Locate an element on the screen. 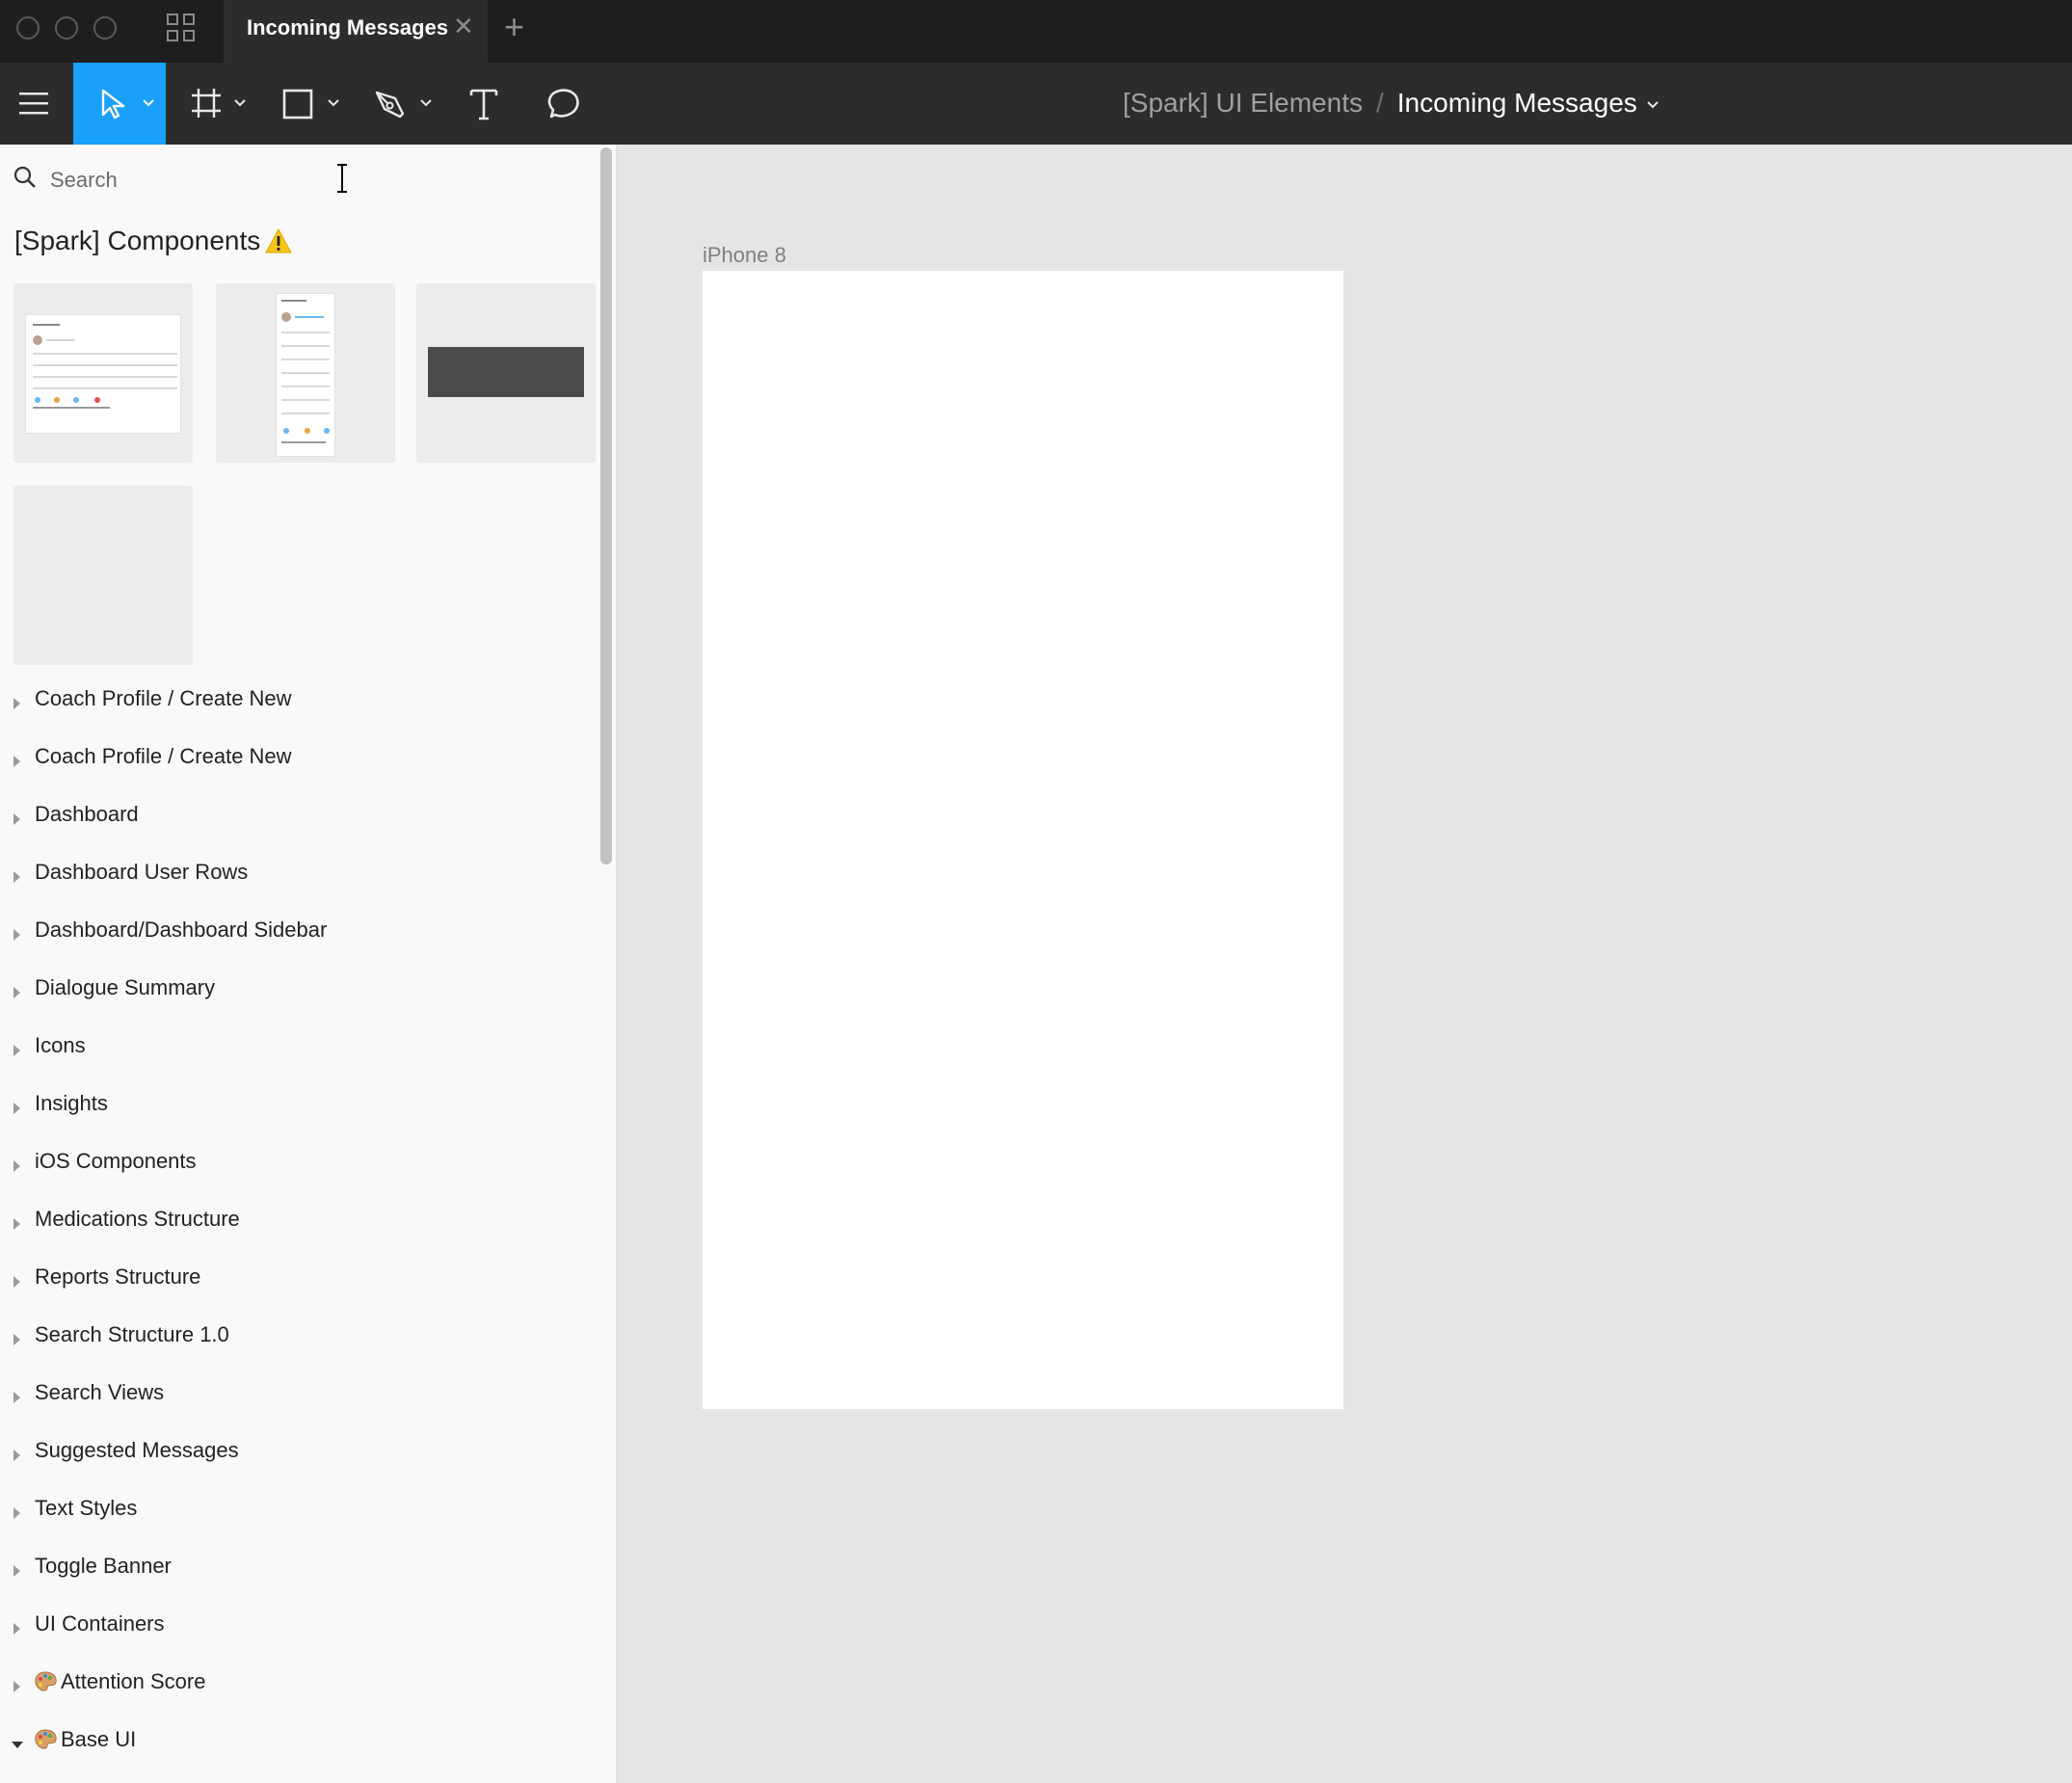 The width and height of the screenshot is (2072, 1783). file-tab-label: Incoming Messages is located at coordinates (348, 27).